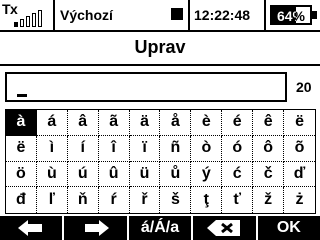 The image size is (320, 240). I want to click on move-left-button, so click(31, 228).